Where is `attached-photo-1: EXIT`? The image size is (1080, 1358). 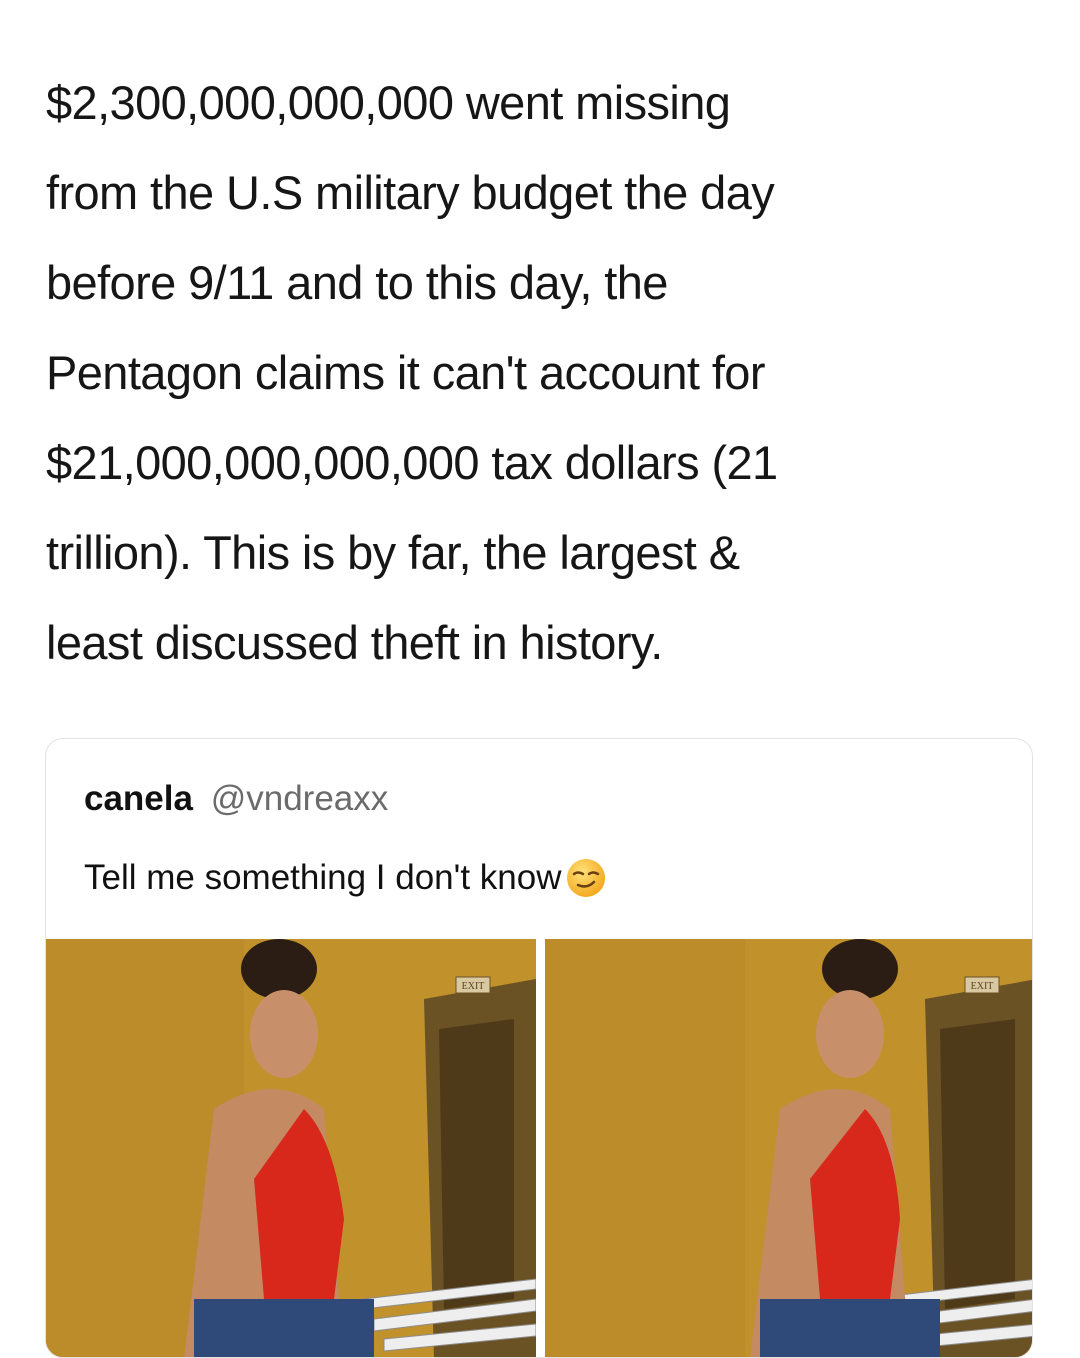 attached-photo-1: EXIT is located at coordinates (291, 1148).